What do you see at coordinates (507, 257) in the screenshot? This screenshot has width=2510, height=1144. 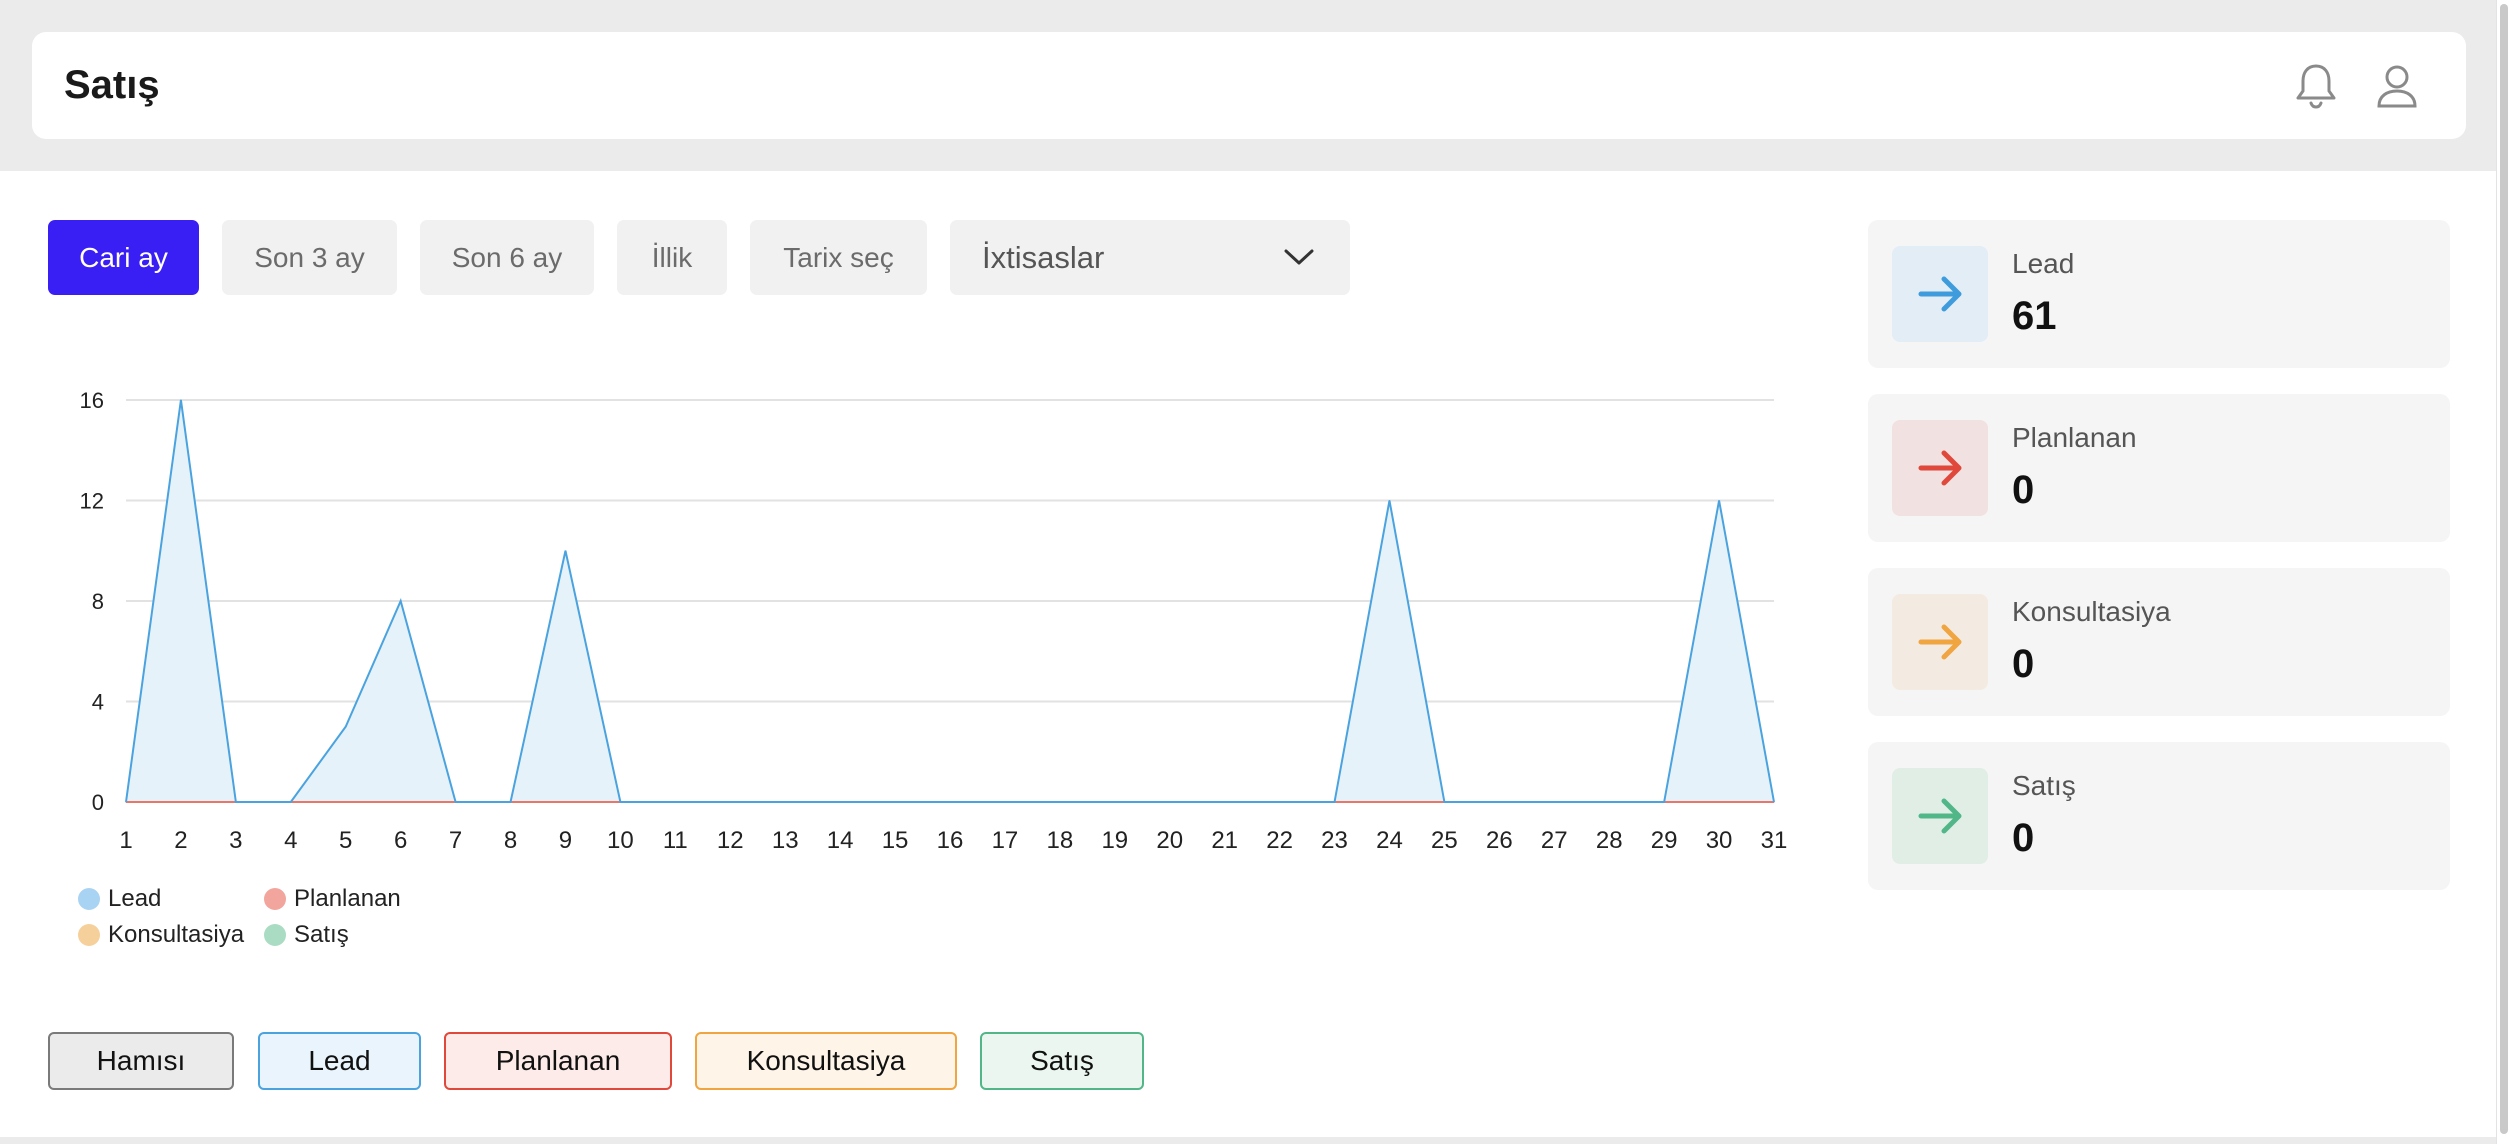 I see `filter-last-6-months-button: Son 6 ay` at bounding box center [507, 257].